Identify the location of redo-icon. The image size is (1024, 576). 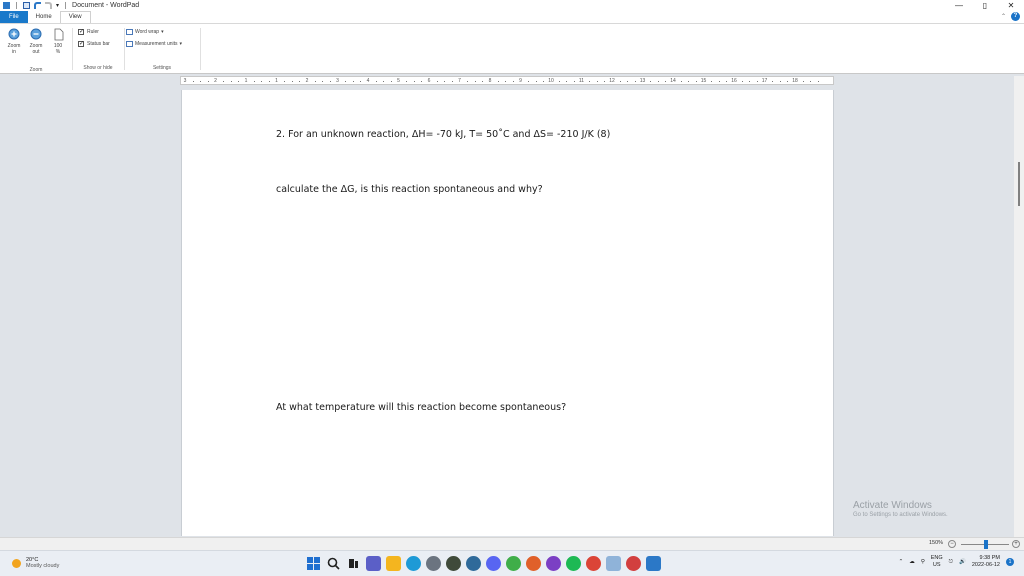
(48, 5).